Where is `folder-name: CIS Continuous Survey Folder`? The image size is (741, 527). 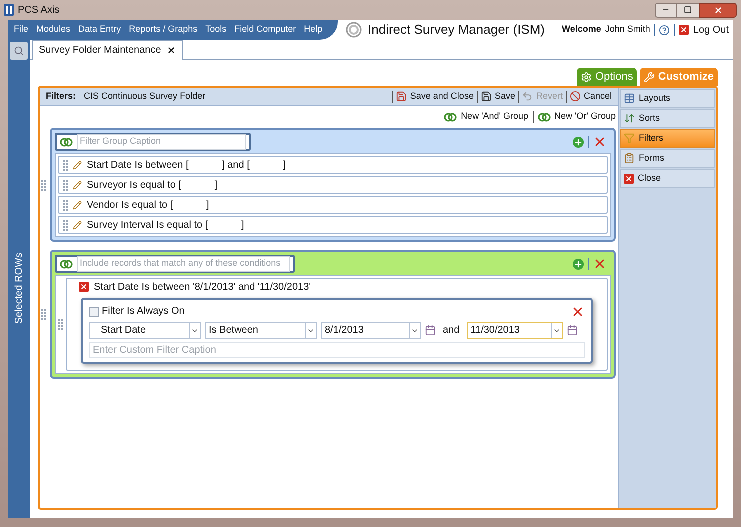 folder-name: CIS Continuous Survey Folder is located at coordinates (145, 96).